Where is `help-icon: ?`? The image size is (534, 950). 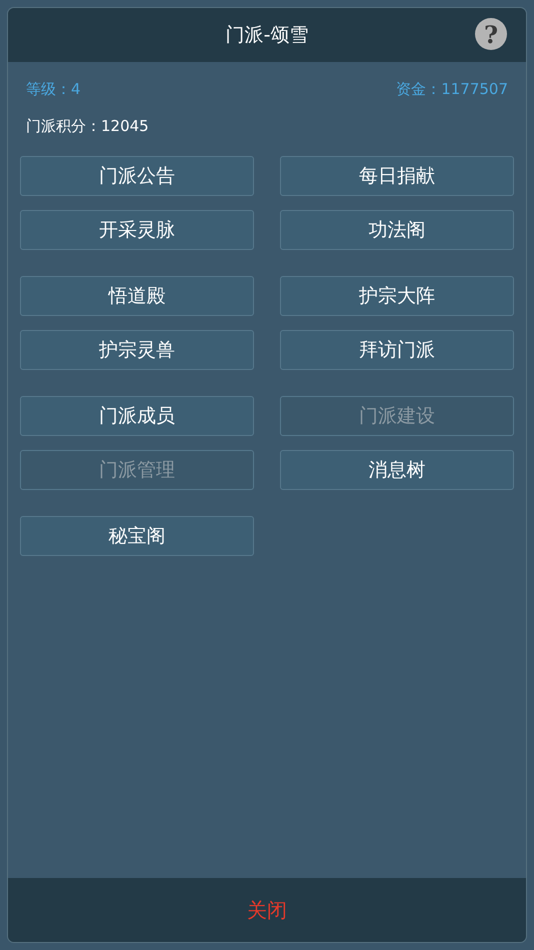
help-icon: ? is located at coordinates (491, 34).